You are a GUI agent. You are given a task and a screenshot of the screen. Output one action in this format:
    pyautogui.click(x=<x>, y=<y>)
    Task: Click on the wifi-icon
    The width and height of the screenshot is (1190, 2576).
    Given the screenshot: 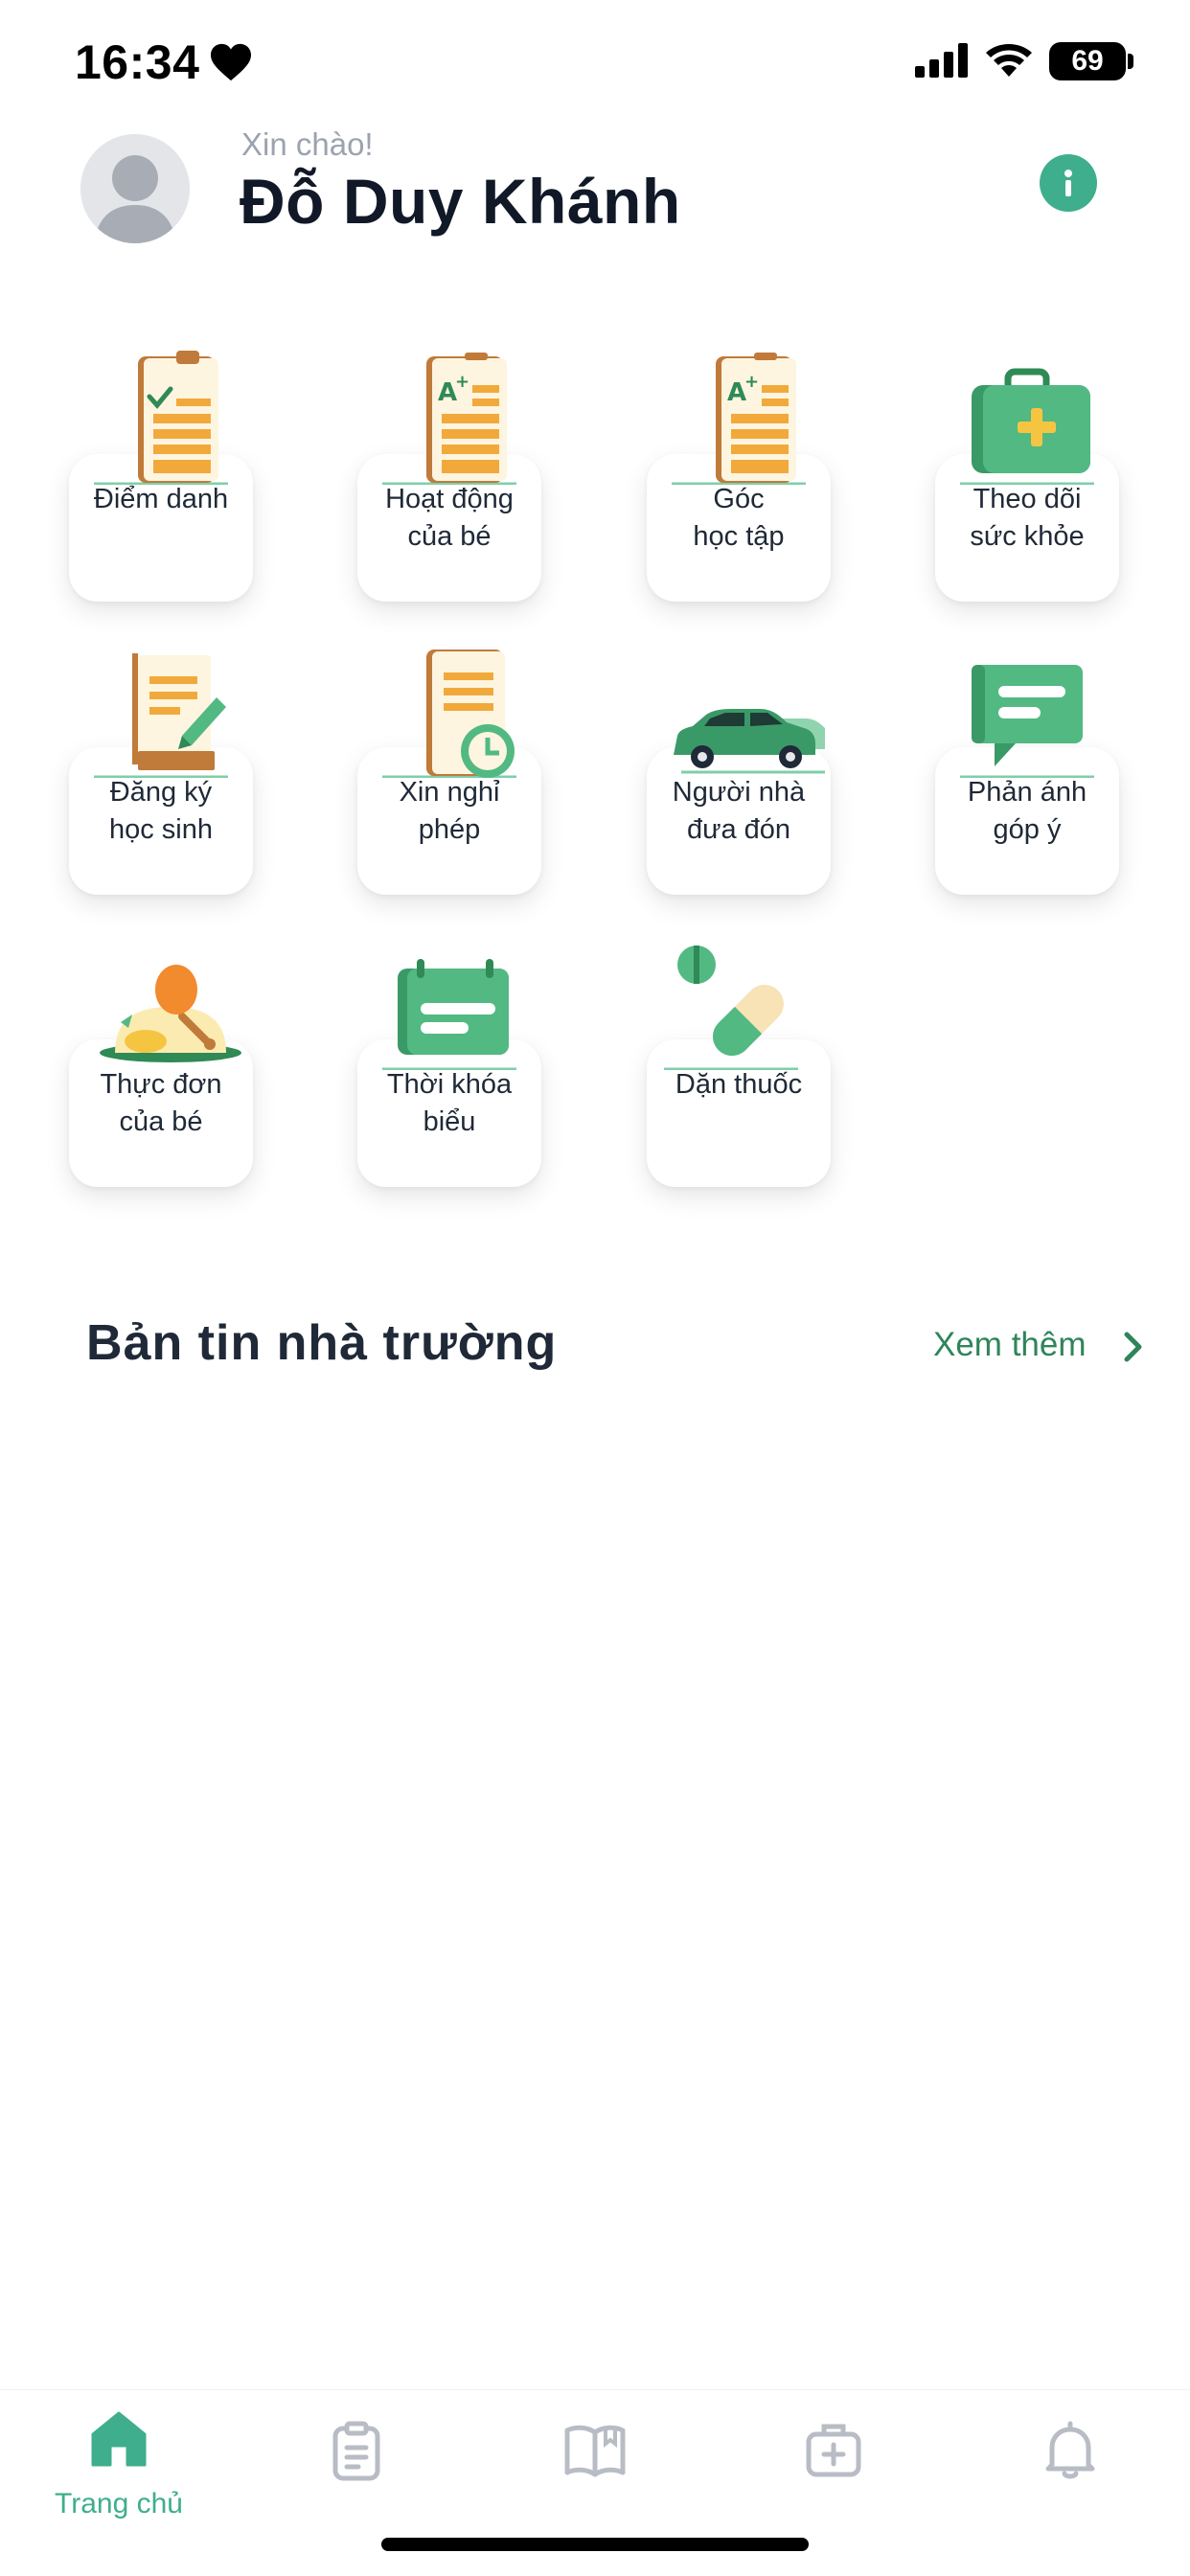 What is the action you would take?
    pyautogui.click(x=1009, y=60)
    